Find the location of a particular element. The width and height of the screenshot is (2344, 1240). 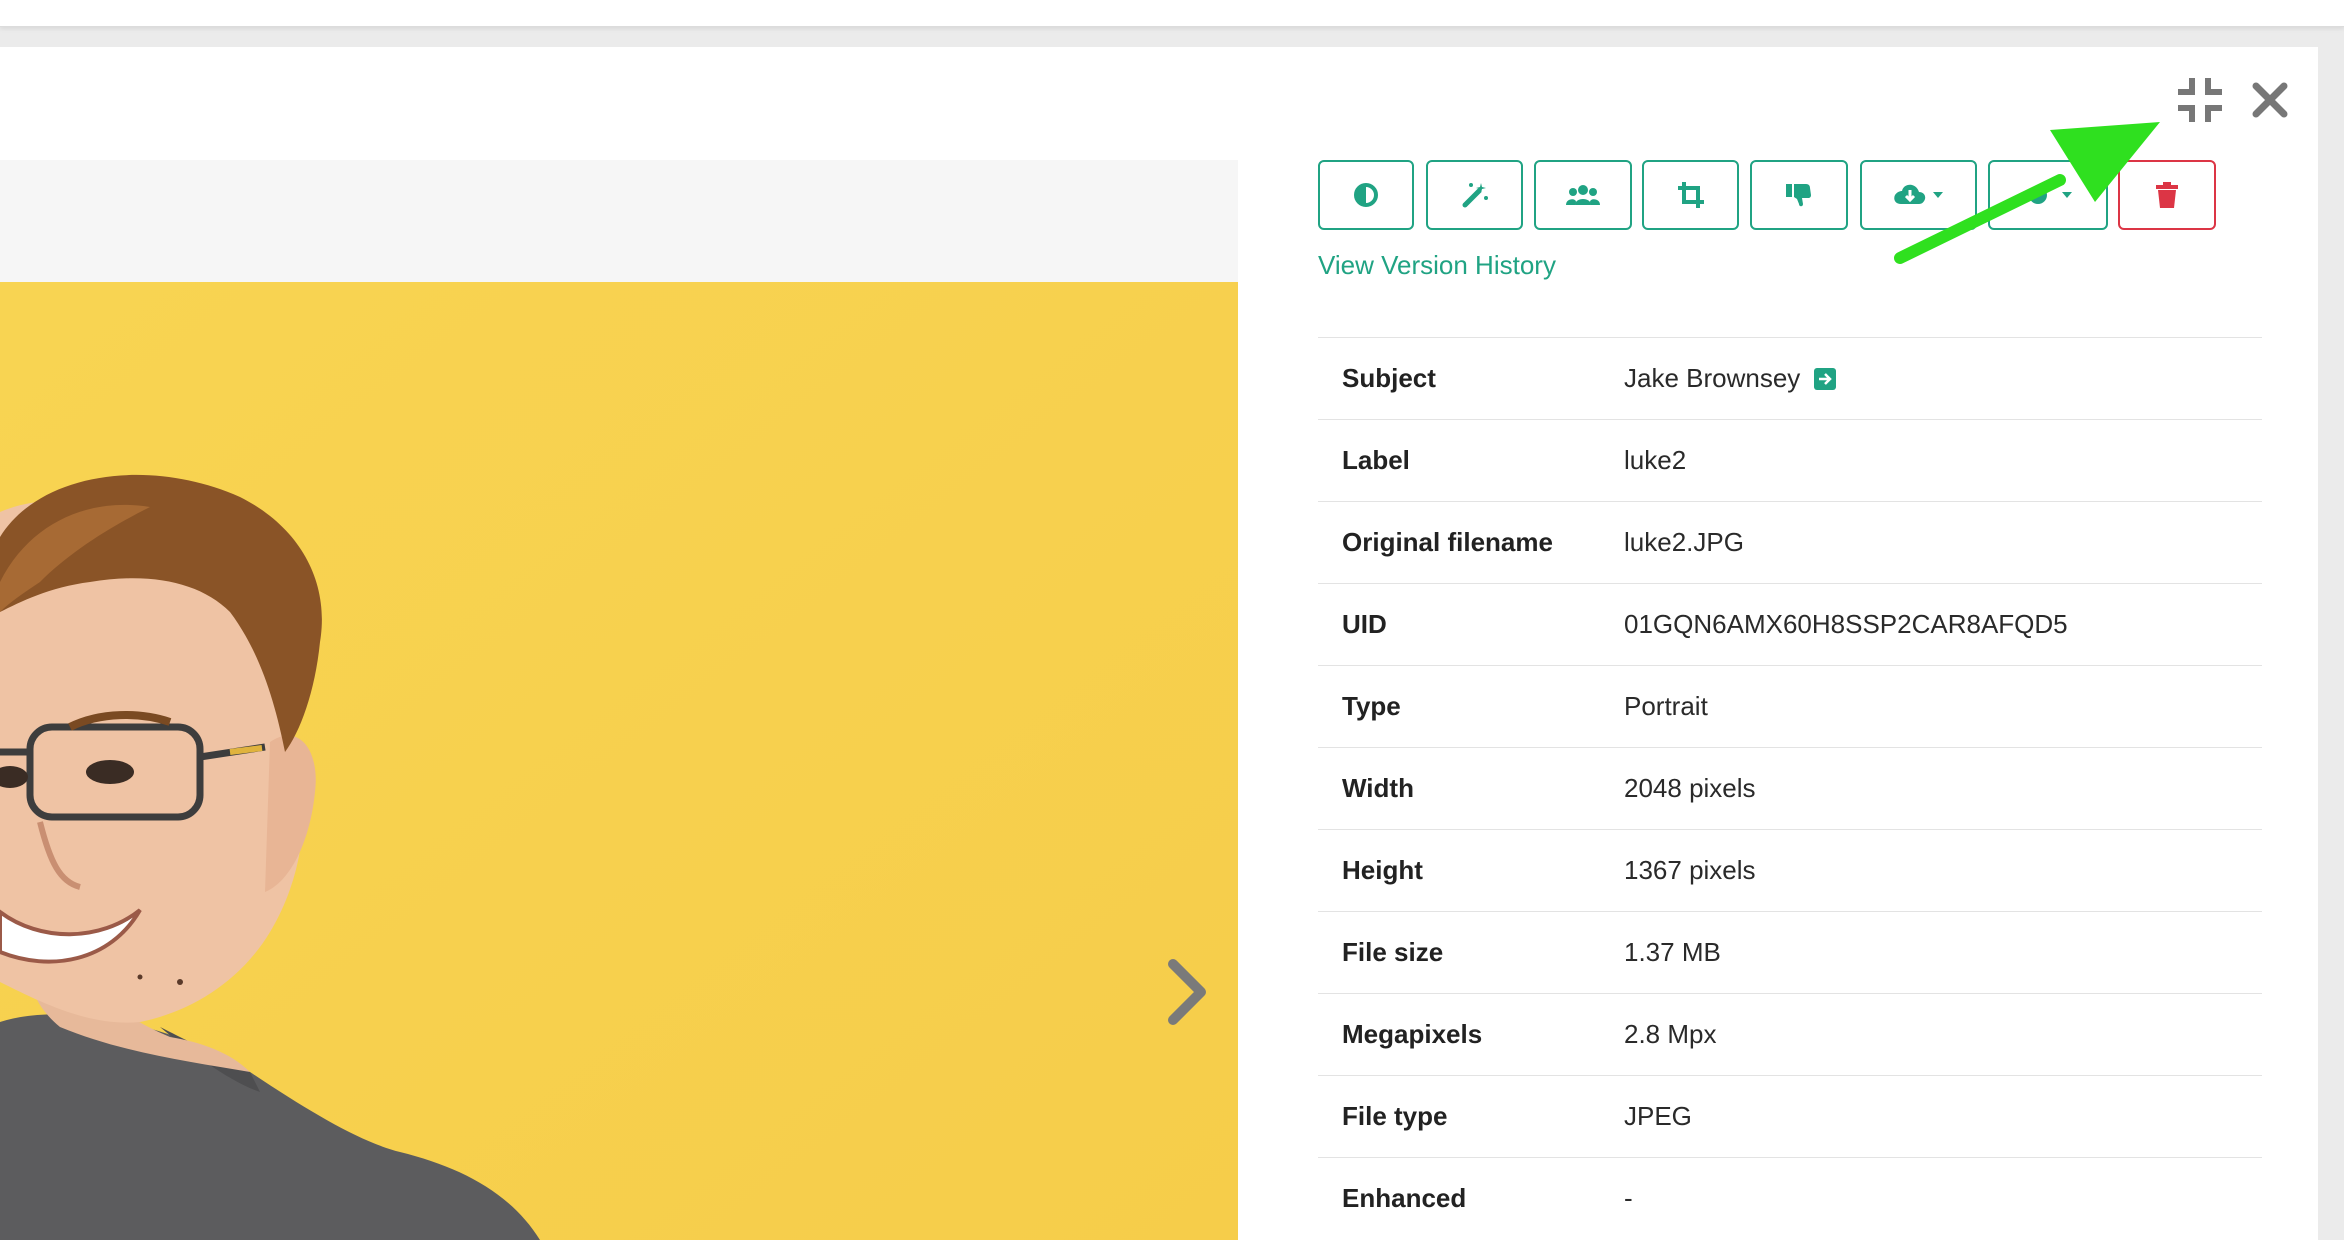

next-image-chevron-icon is located at coordinates (1187, 992).